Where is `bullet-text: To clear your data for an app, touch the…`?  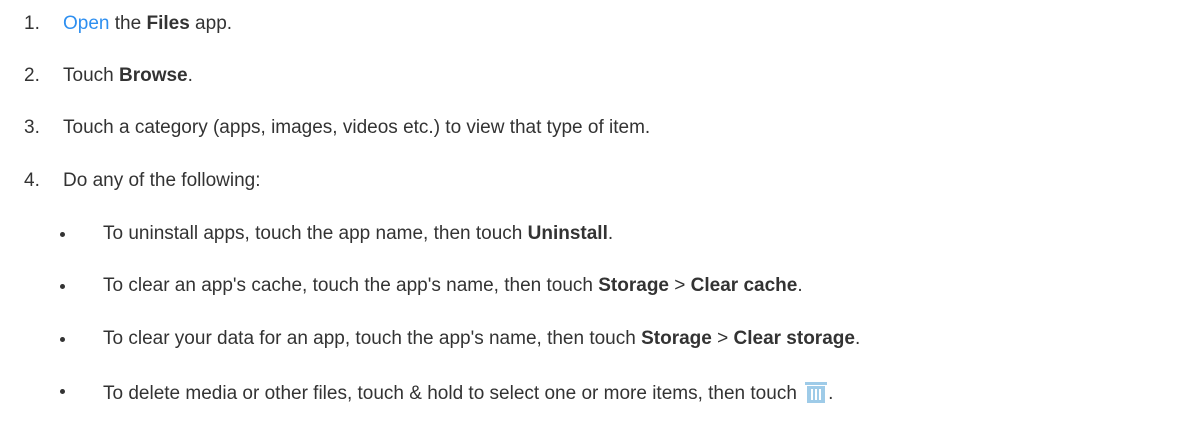
bullet-text: To clear your data for an app, touch the… is located at coordinates (481, 339).